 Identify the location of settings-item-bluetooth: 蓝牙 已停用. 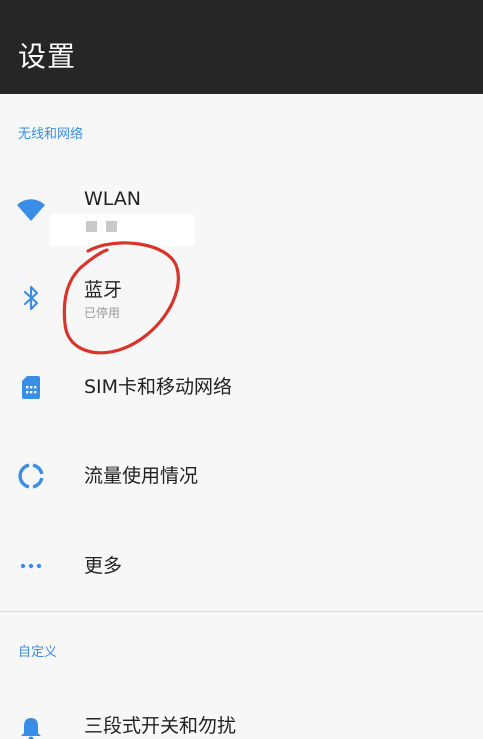
(241, 297).